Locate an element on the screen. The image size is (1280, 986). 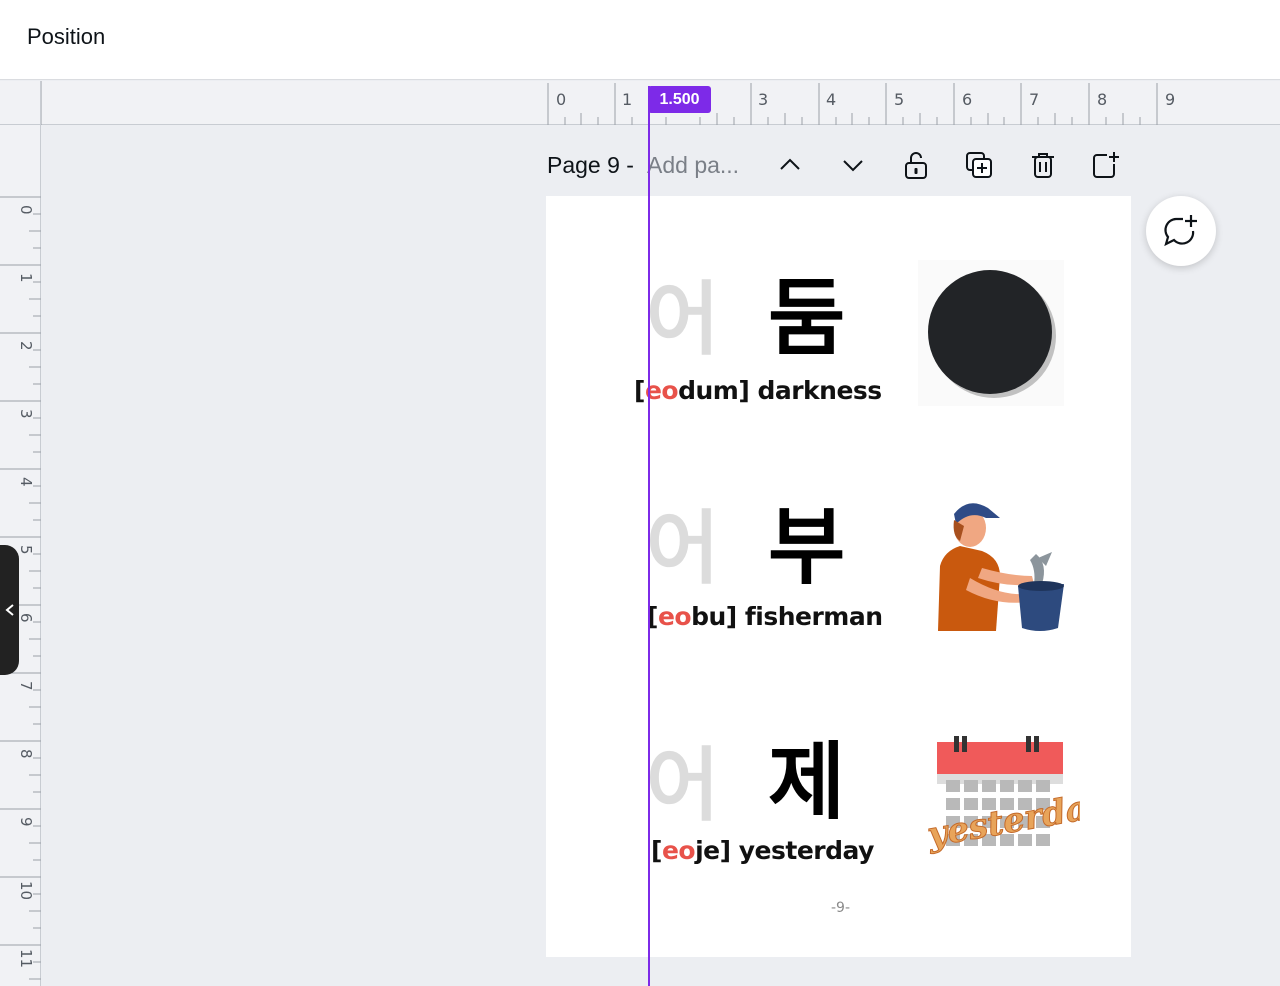
ruler-v-label: 4 is located at coordinates (26, 482).